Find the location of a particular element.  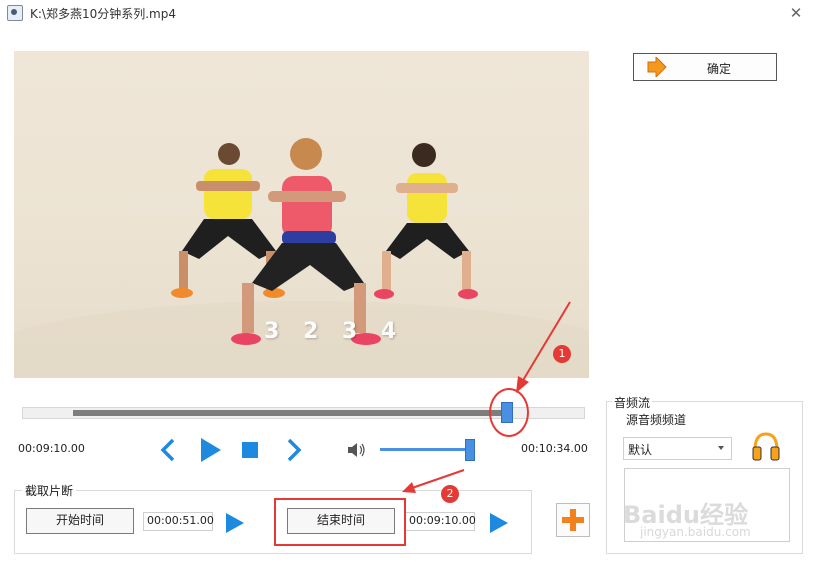

close-button: ✕ is located at coordinates (796, 13).